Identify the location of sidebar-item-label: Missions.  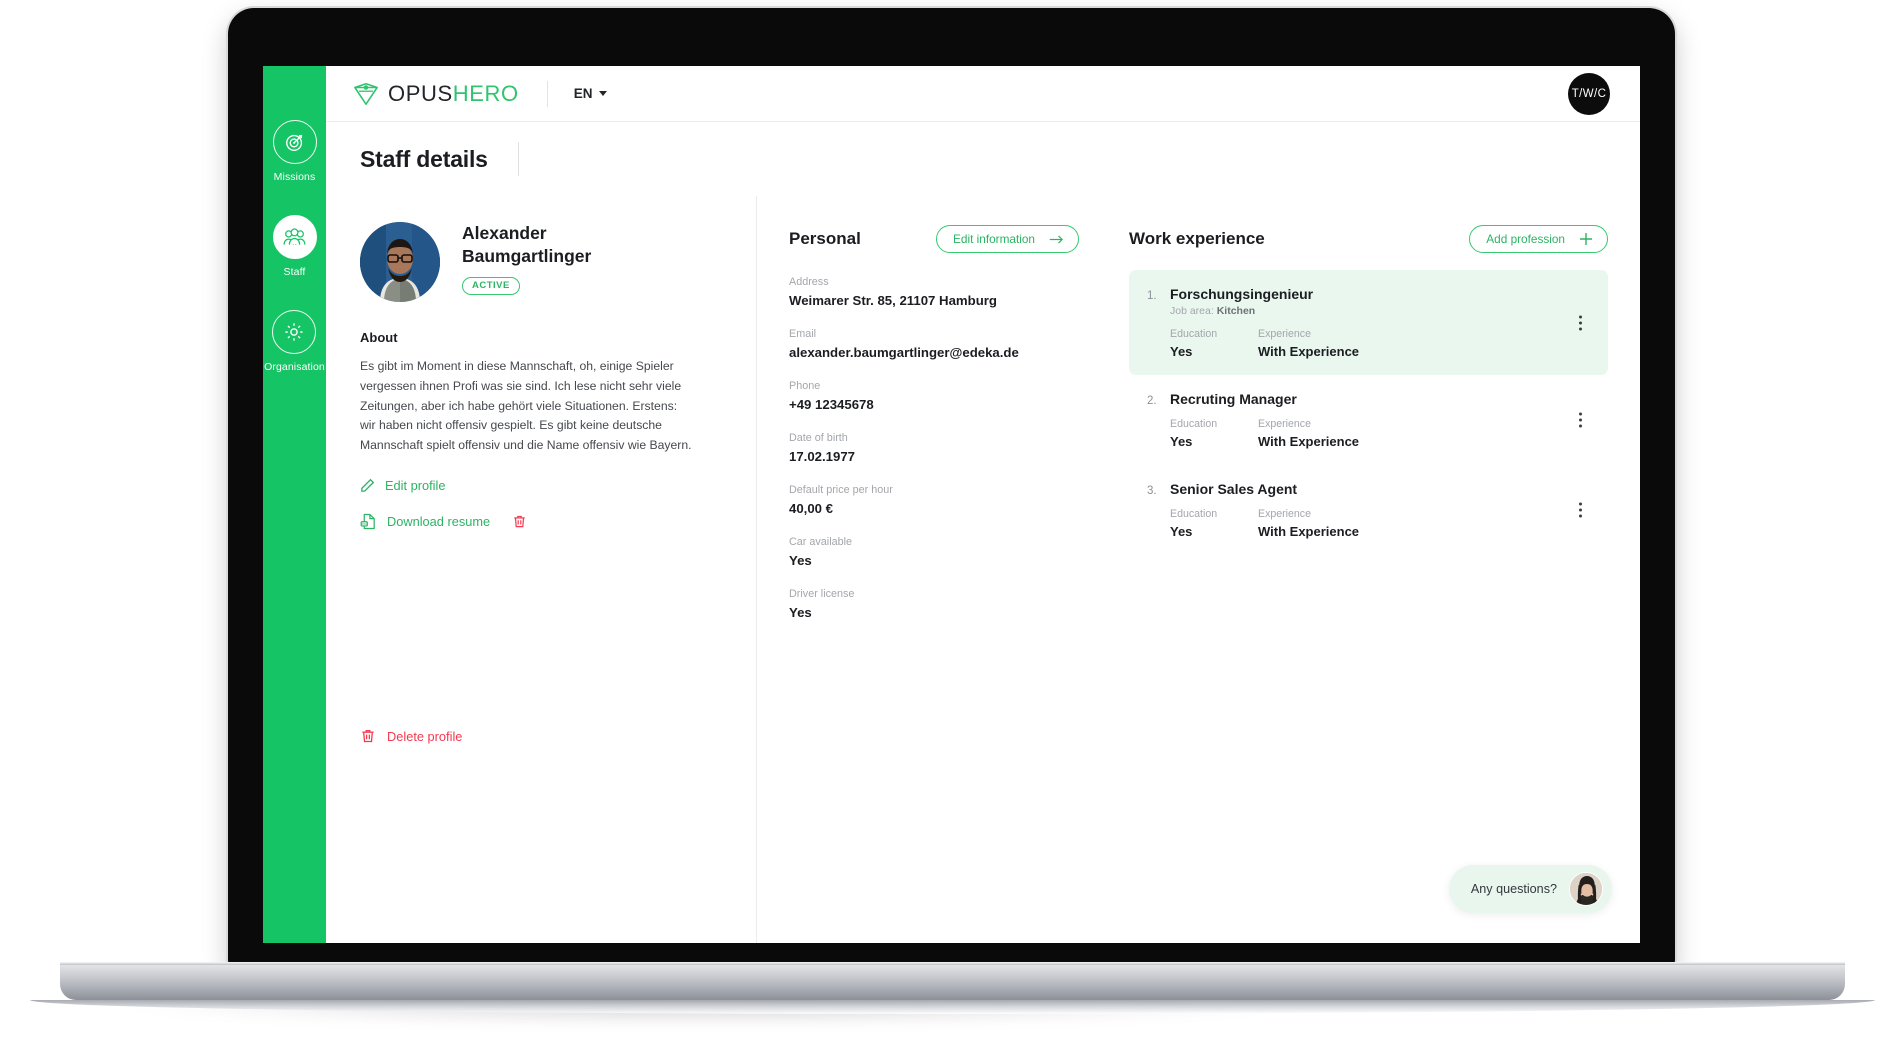
(294, 177).